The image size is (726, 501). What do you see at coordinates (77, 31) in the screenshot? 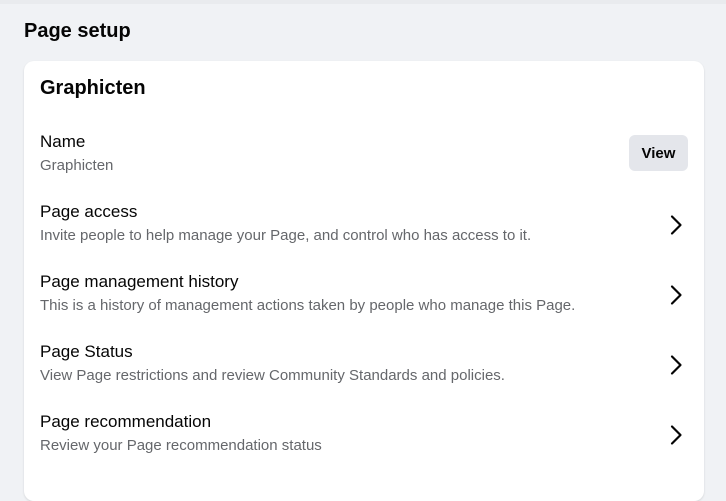
I see `section-title: Page setup` at bounding box center [77, 31].